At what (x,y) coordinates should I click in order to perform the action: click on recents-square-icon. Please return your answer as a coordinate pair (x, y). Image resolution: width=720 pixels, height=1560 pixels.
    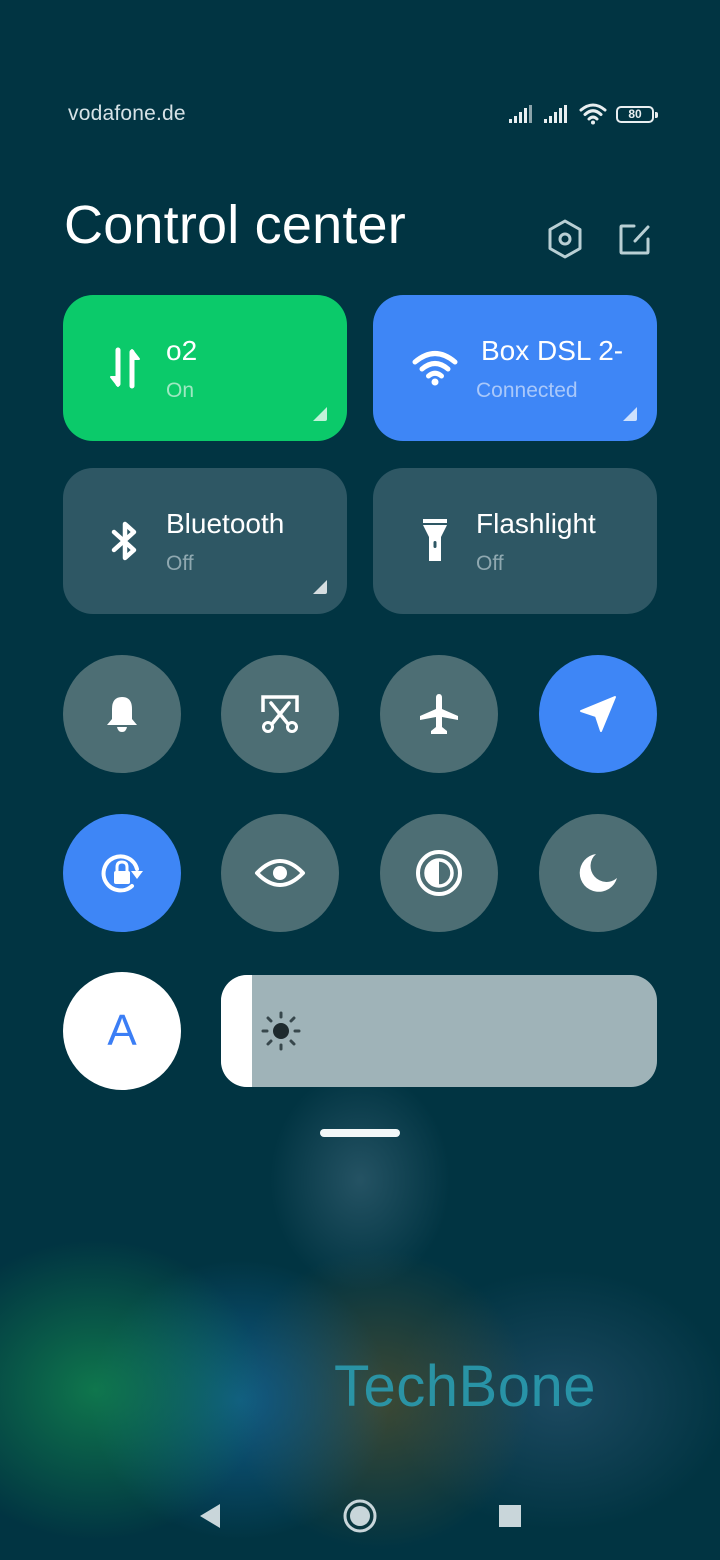
    Looking at the image, I should click on (510, 1516).